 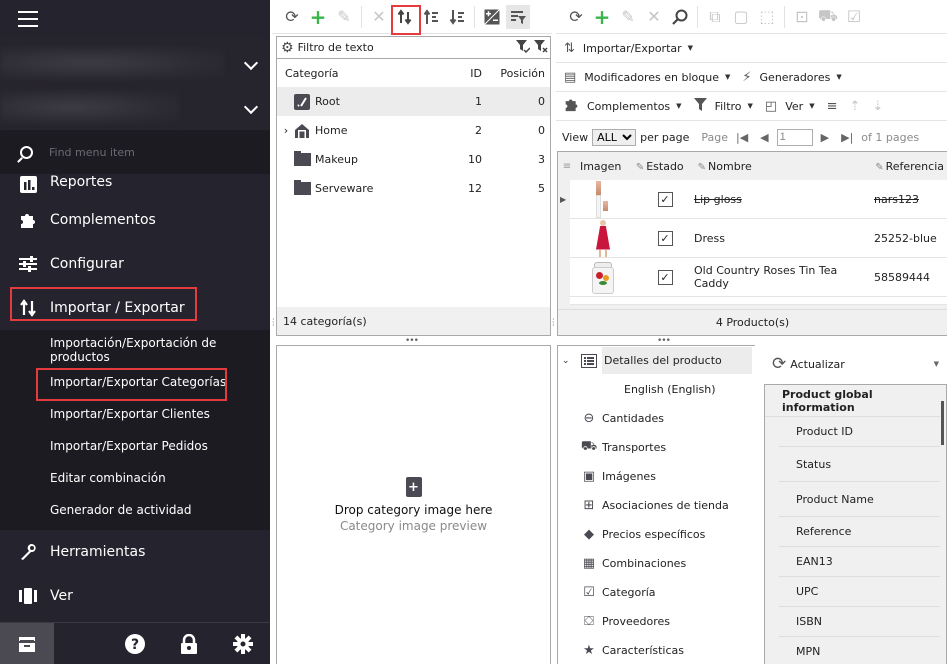 I want to click on first-page-icon: |◀, so click(x=742, y=137).